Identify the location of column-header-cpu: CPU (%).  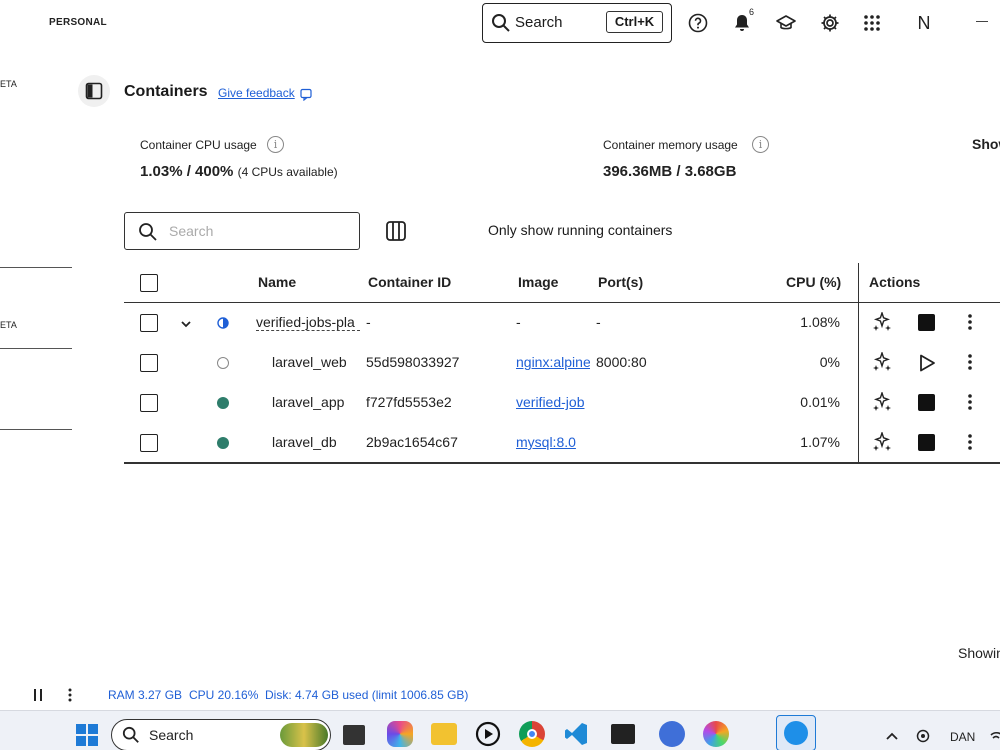
(813, 282).